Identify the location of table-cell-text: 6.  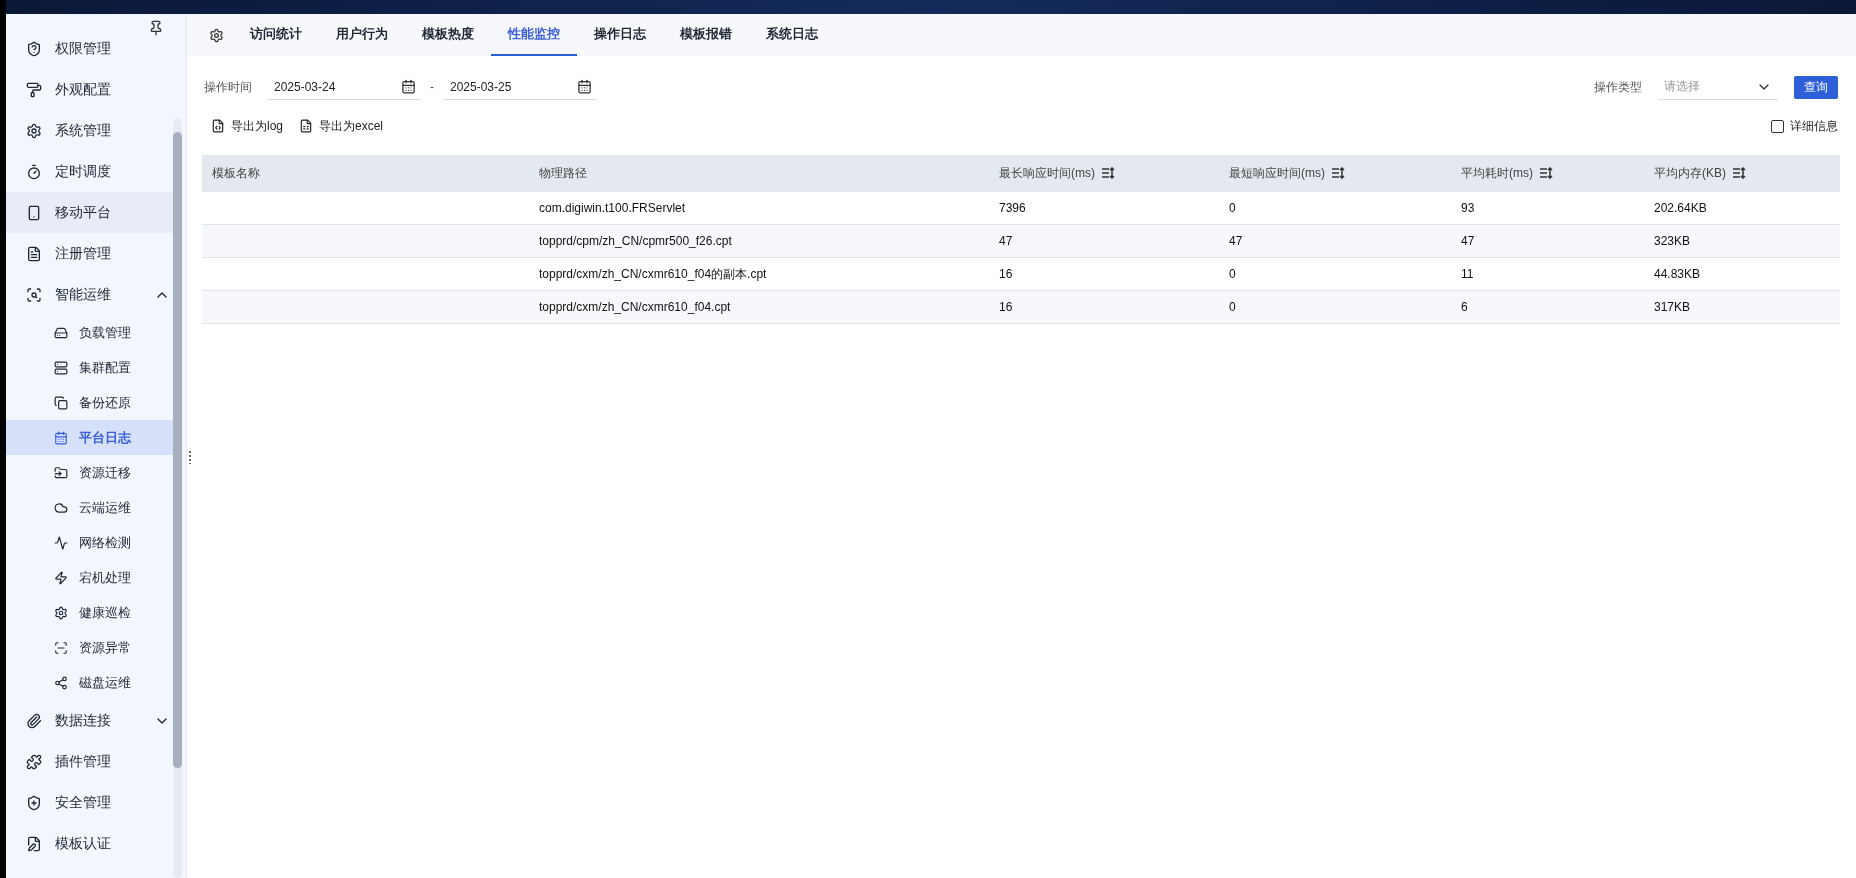
(1464, 307).